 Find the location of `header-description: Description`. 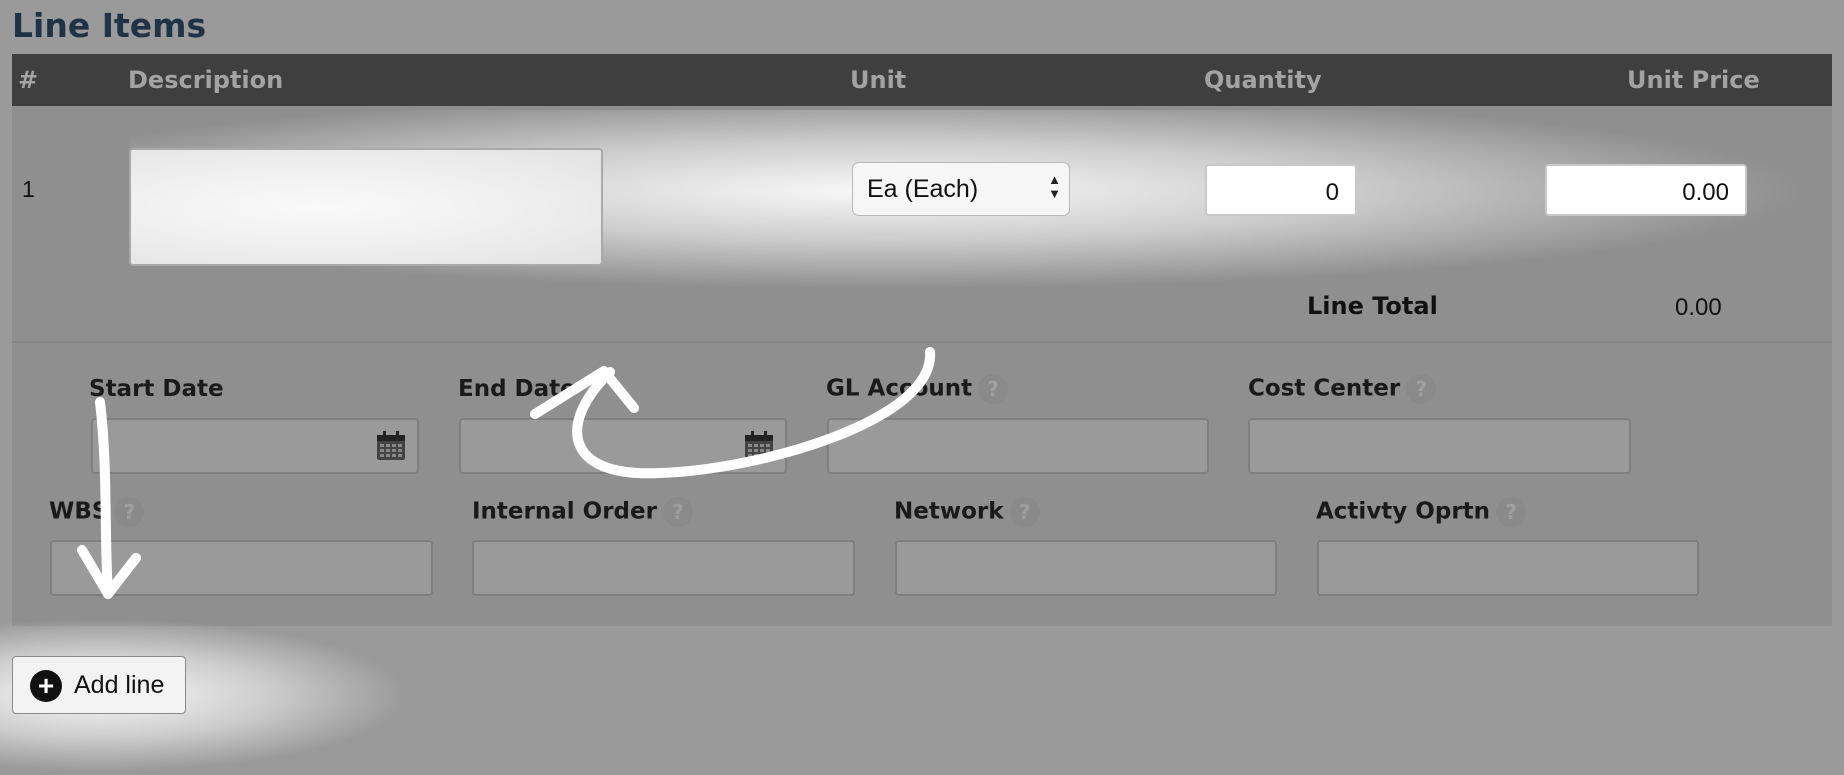

header-description: Description is located at coordinates (206, 80).